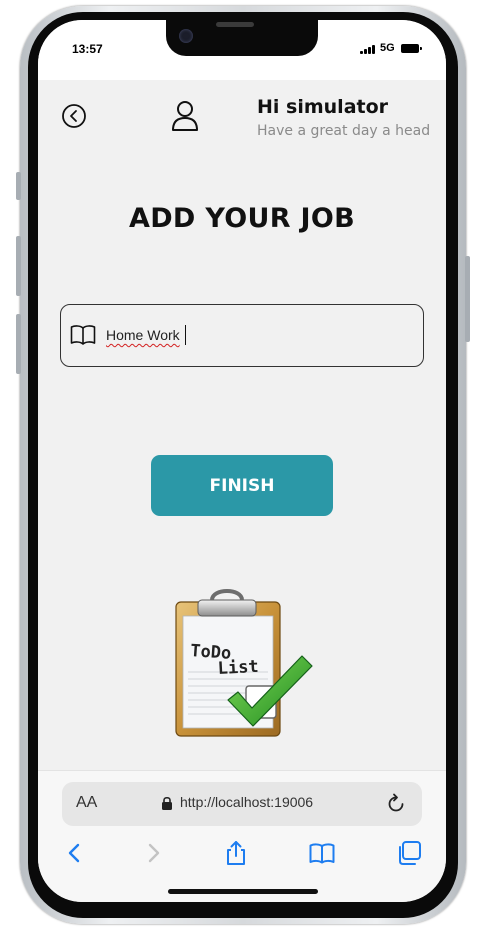 This screenshot has width=484, height=930. What do you see at coordinates (185, 335) in the screenshot?
I see `text-caret` at bounding box center [185, 335].